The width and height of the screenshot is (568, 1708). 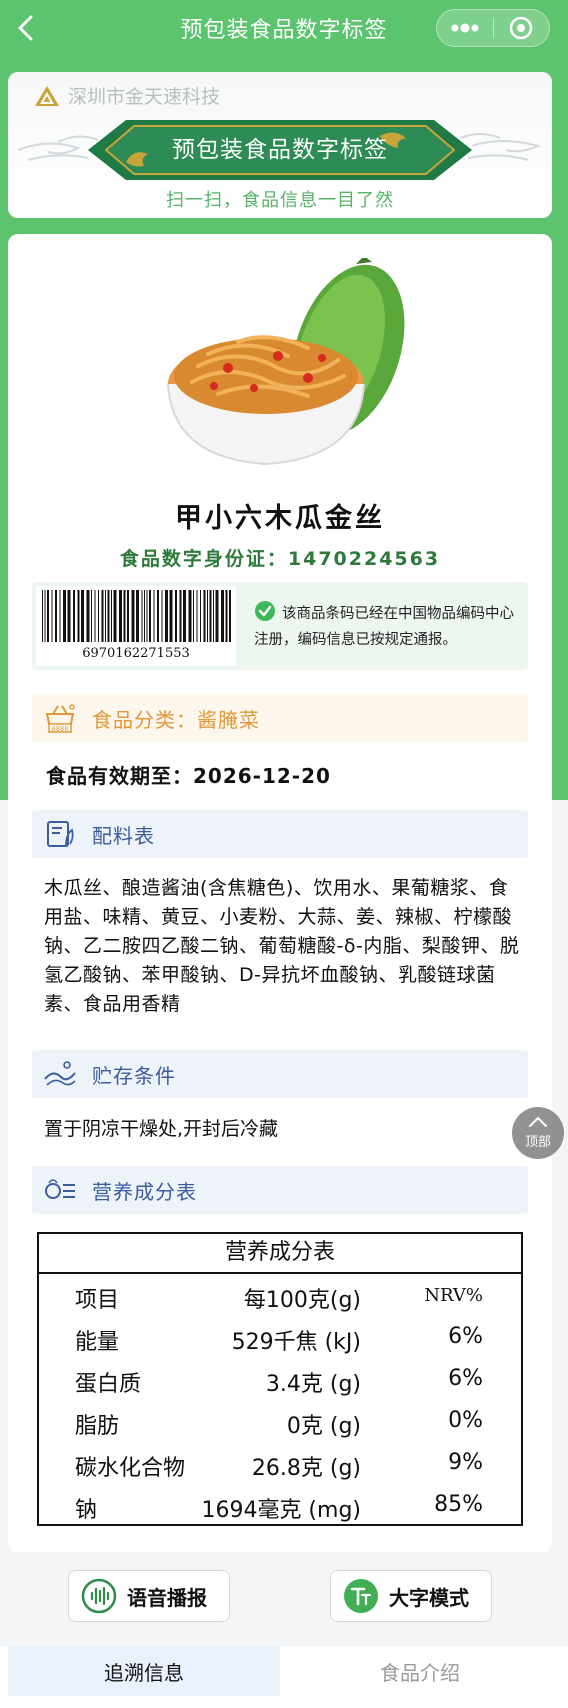 I want to click on svg-text: 8888, so click(x=60, y=729).